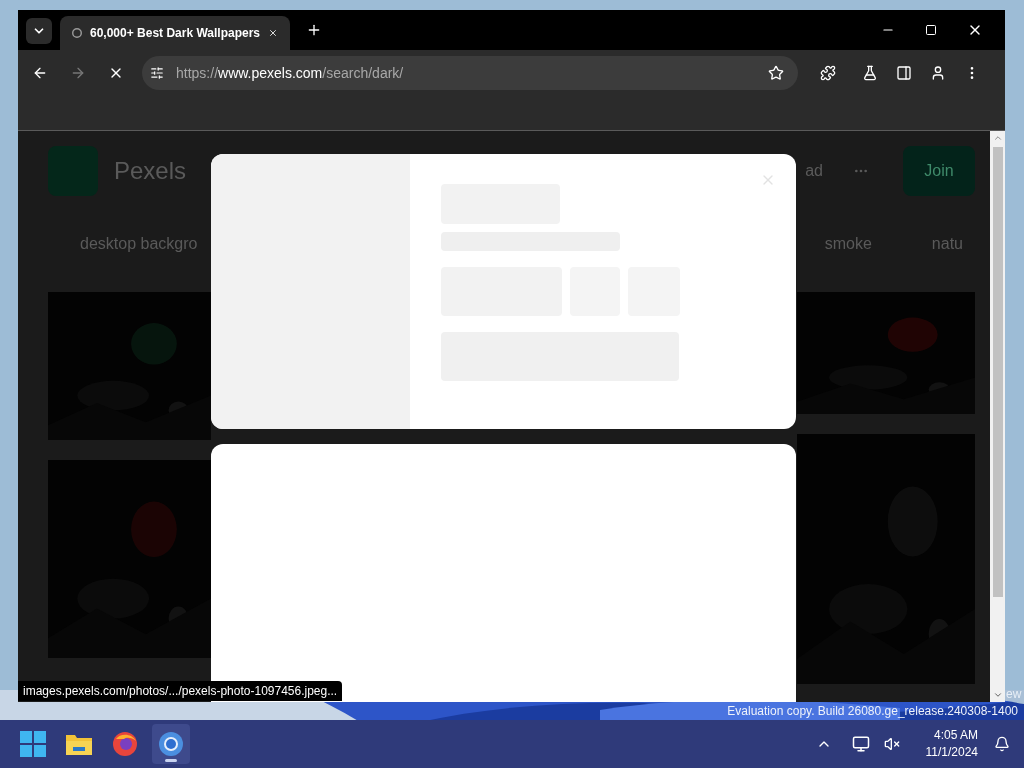 The width and height of the screenshot is (1024, 768). What do you see at coordinates (814, 171) in the screenshot?
I see `nav-link: ad` at bounding box center [814, 171].